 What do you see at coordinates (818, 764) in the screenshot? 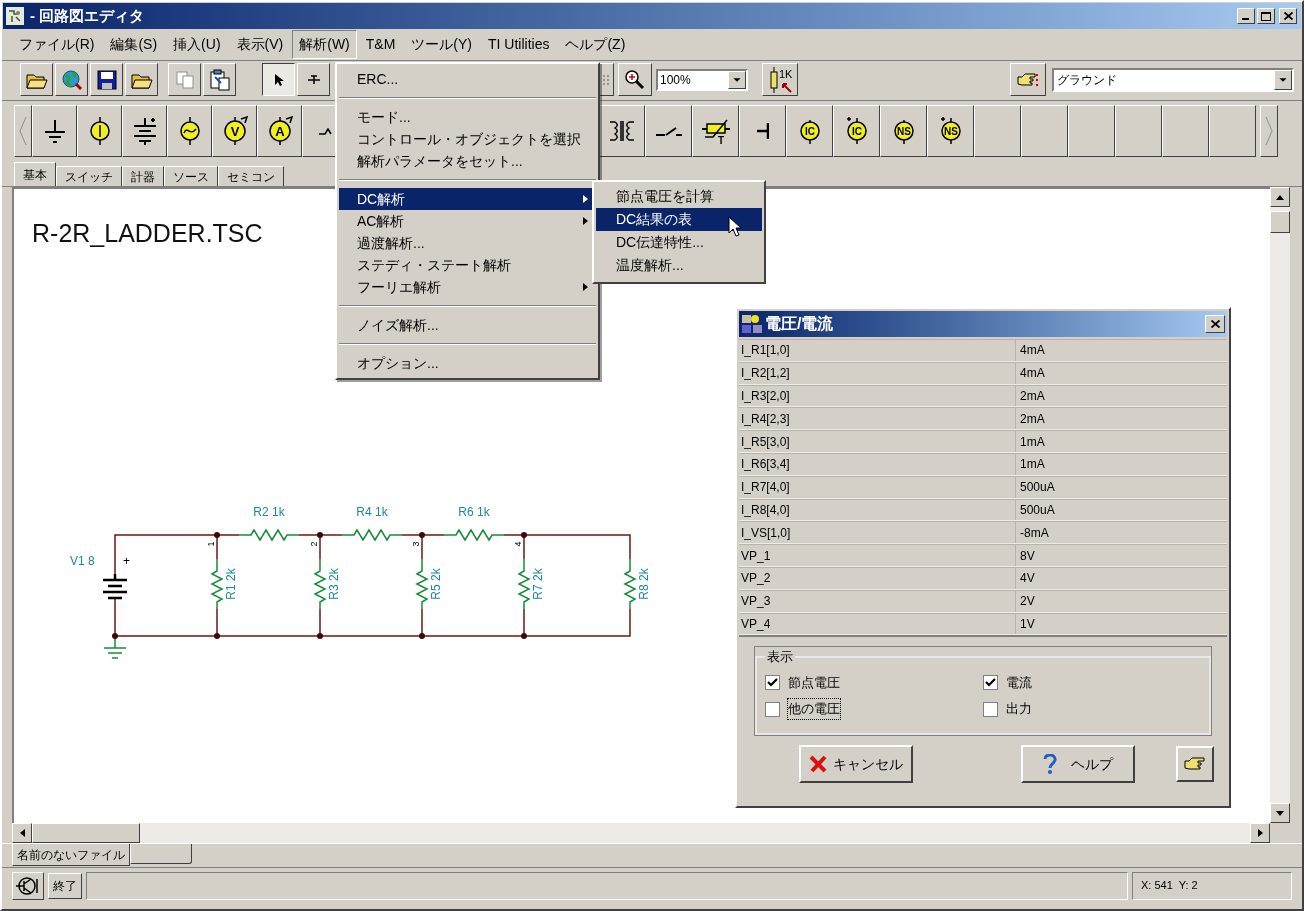
I see `cross-icon` at bounding box center [818, 764].